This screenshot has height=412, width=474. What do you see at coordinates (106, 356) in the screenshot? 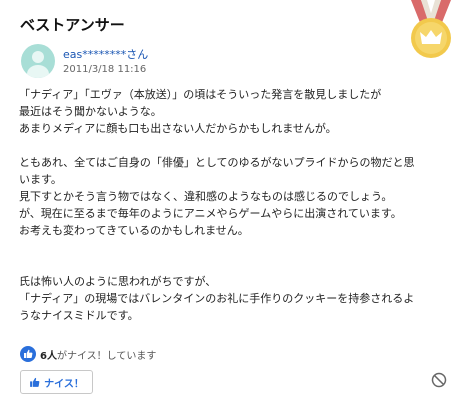
I see `nice-count-suffix: がナイス！しています` at bounding box center [106, 356].